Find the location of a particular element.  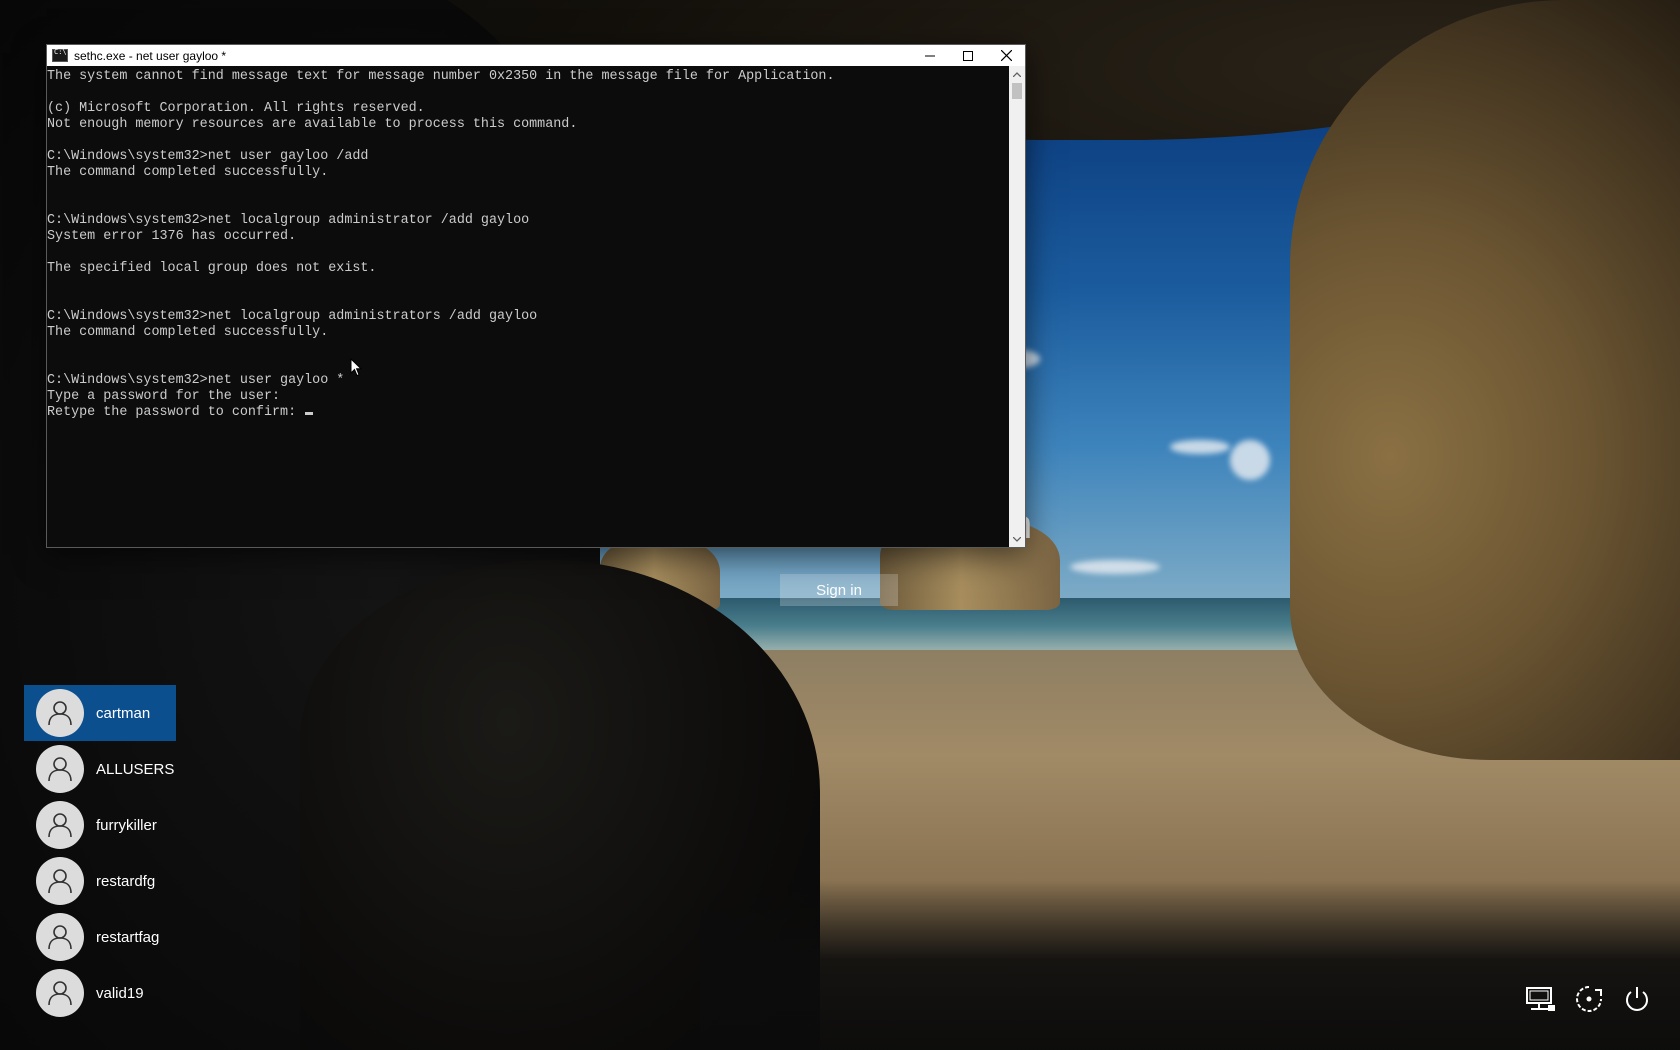

sign-in-button: Sign in is located at coordinates (839, 590).